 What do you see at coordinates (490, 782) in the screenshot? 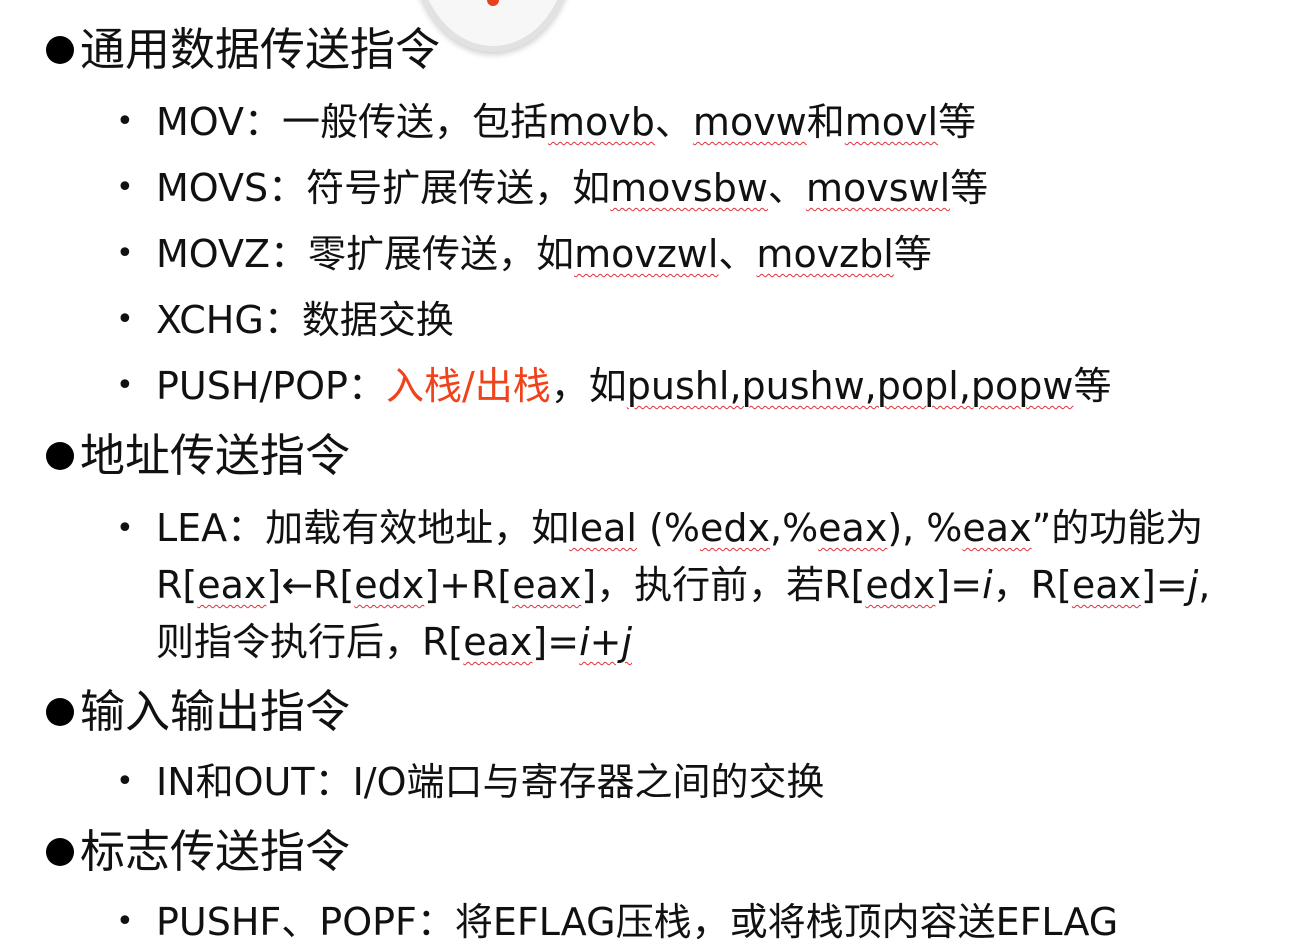
I see `item-text: IN和OUT：I/O端口与寄存器之间的交换` at bounding box center [490, 782].